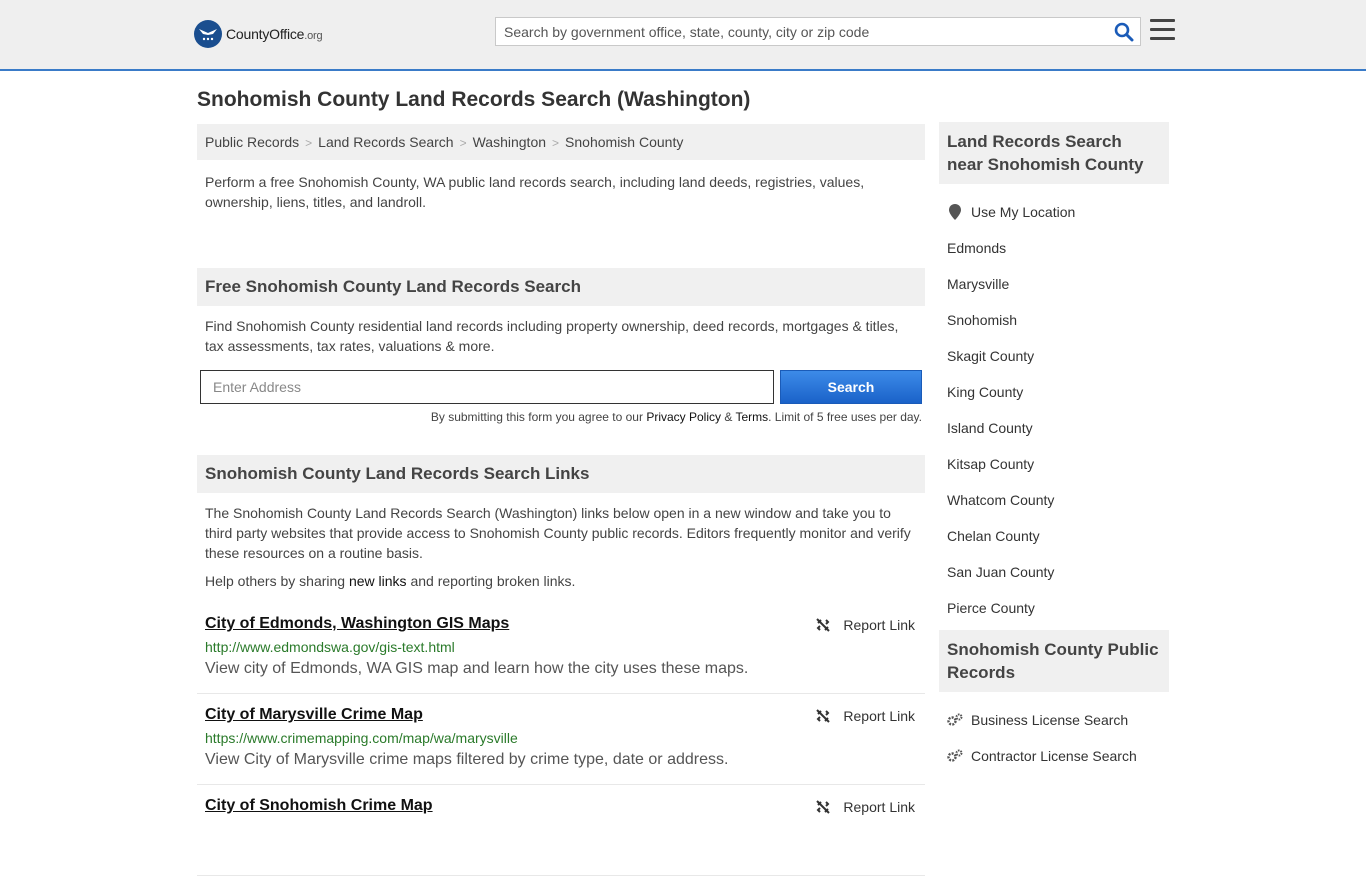 The height and width of the screenshot is (876, 1366). I want to click on sidebar-item-skagit-county: Skagit County, so click(1054, 356).